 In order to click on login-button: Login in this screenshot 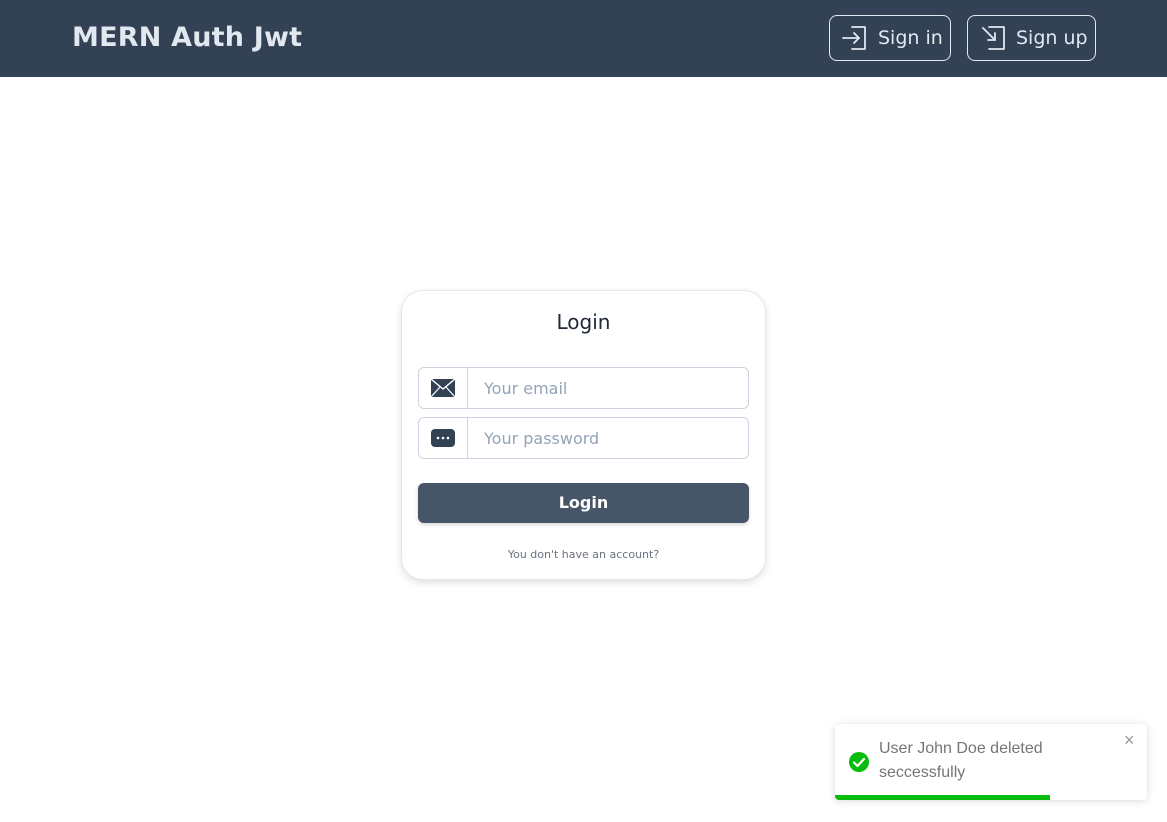, I will do `click(583, 503)`.